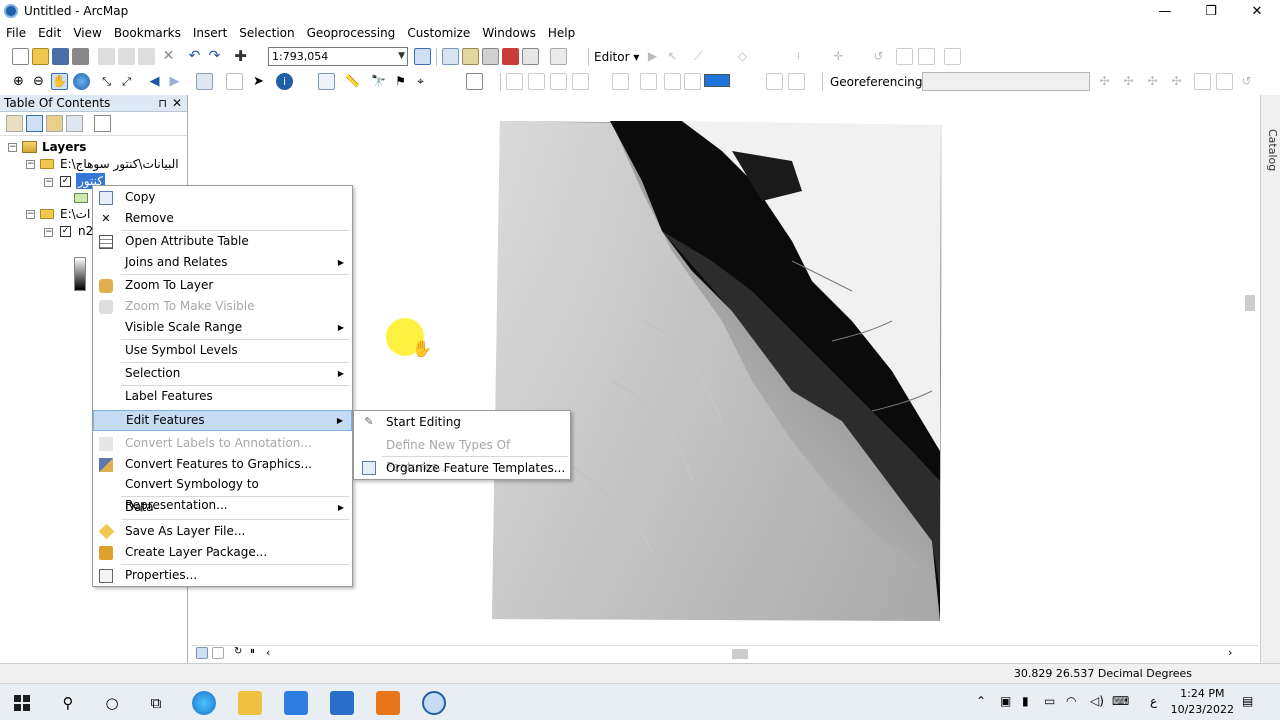 This screenshot has height=720, width=1280. Describe the element at coordinates (154, 81) in the screenshot. I see `back-extent-icon: ◀` at that location.